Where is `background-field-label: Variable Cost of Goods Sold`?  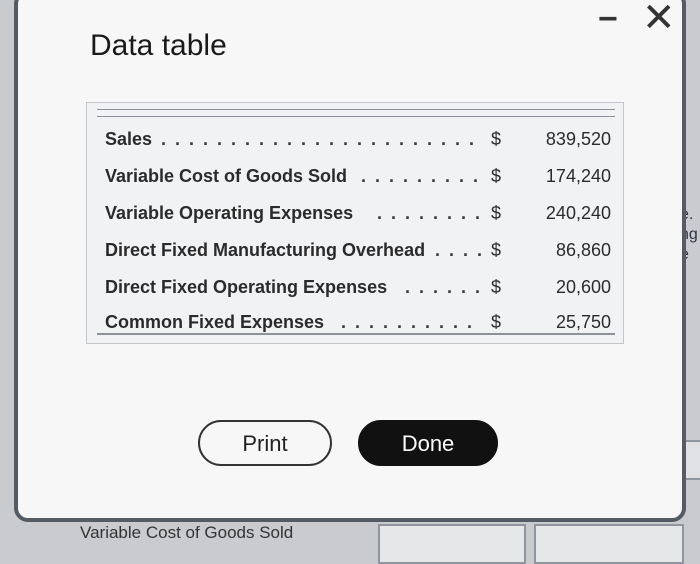
background-field-label: Variable Cost of Goods Sold is located at coordinates (187, 532).